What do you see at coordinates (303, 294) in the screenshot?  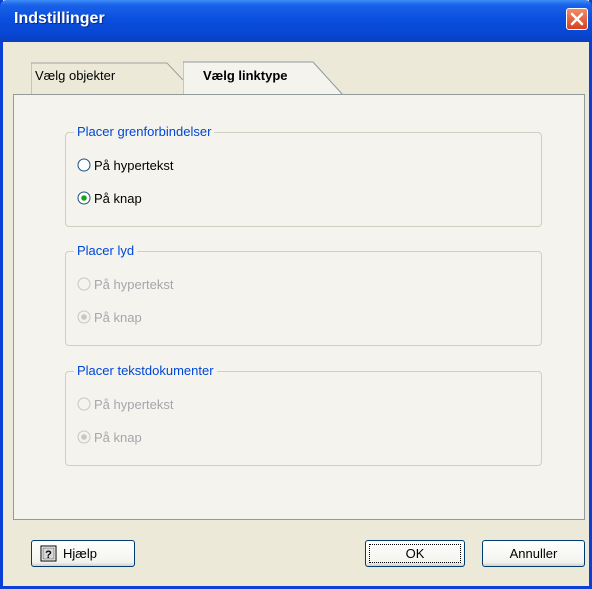 I see `group-place-sound: Placer lyd På hypertekst På knap` at bounding box center [303, 294].